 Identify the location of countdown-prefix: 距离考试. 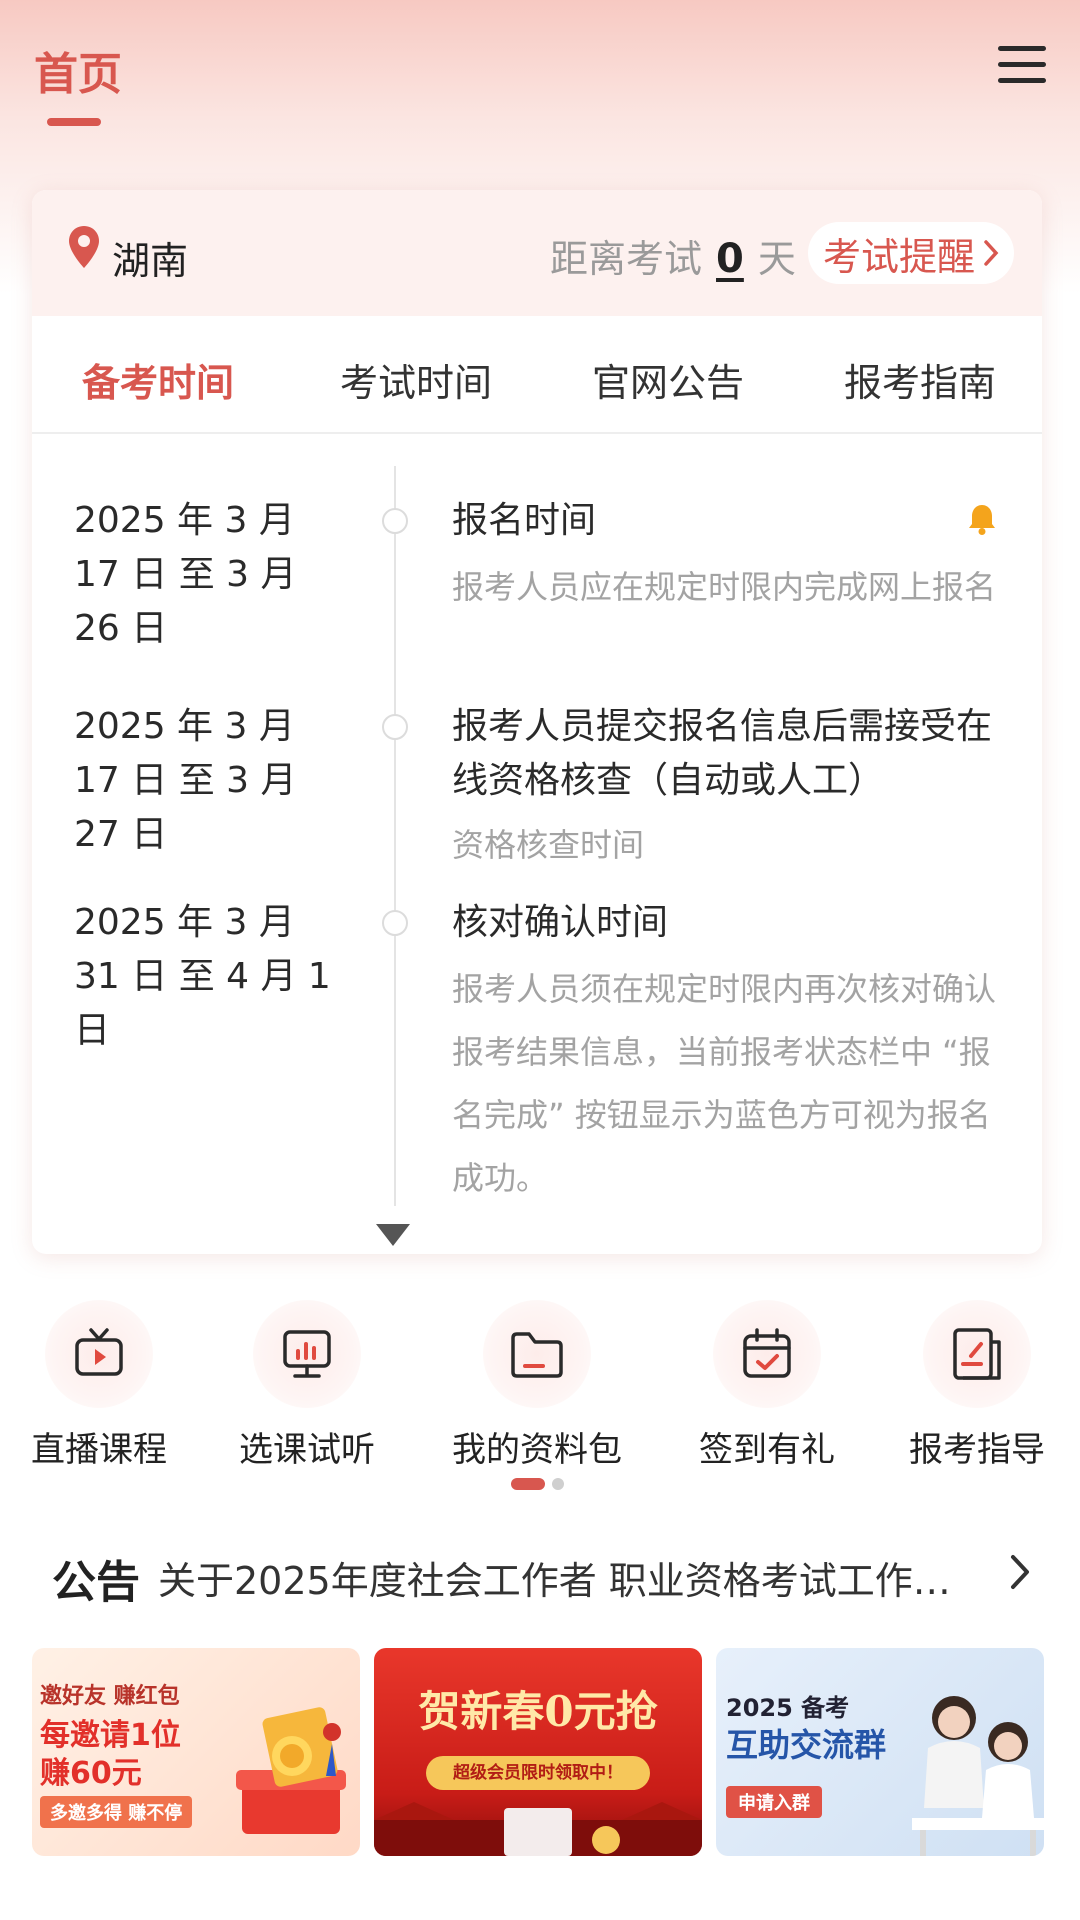
(626, 259).